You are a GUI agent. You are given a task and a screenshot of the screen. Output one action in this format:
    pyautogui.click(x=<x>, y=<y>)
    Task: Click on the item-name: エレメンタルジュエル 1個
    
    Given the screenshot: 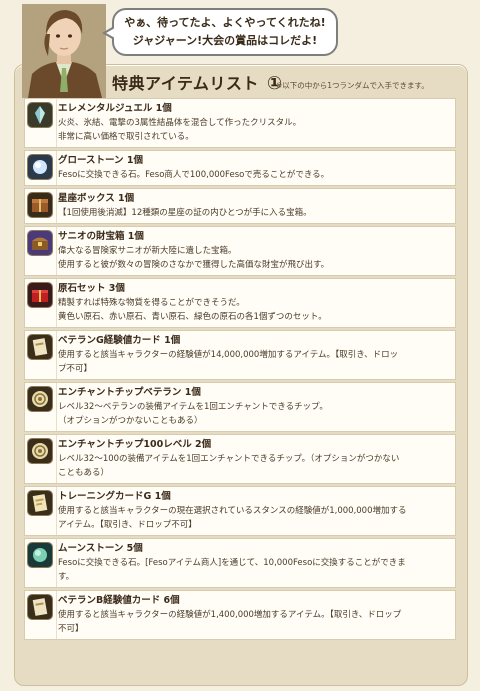 What is the action you would take?
    pyautogui.click(x=115, y=108)
    